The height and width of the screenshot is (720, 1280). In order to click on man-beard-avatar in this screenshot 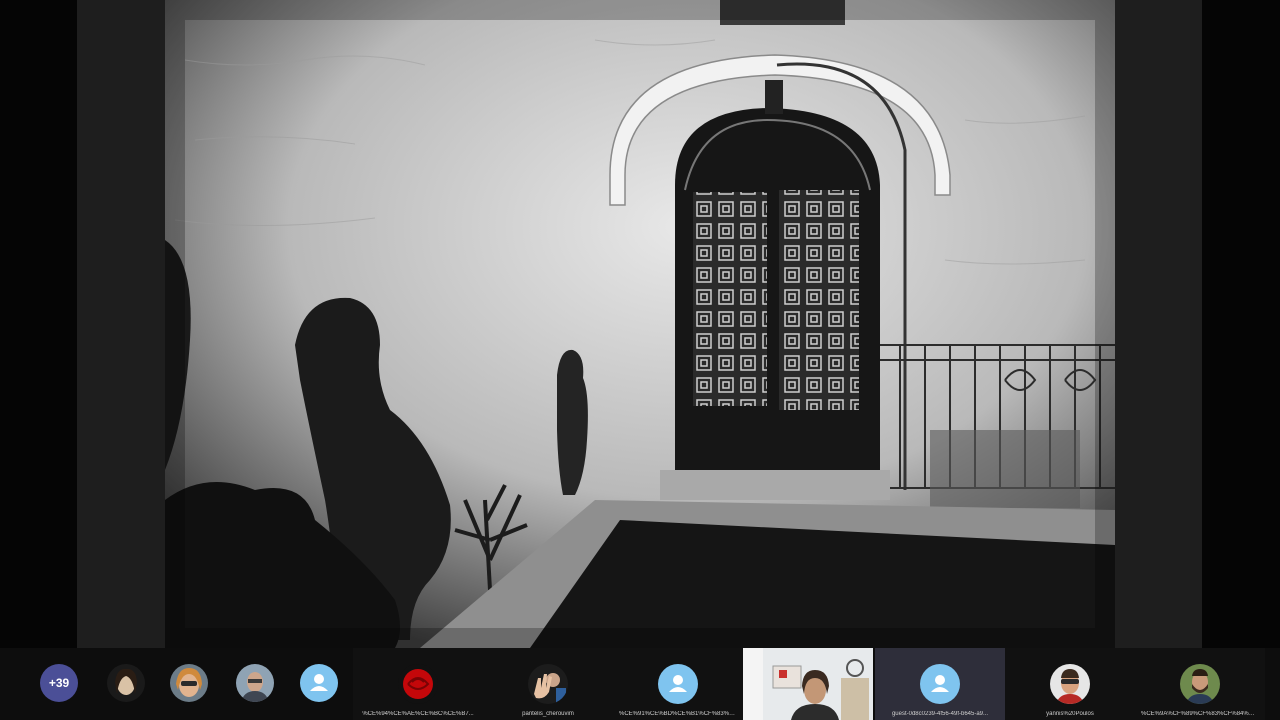, I will do `click(1200, 684)`.